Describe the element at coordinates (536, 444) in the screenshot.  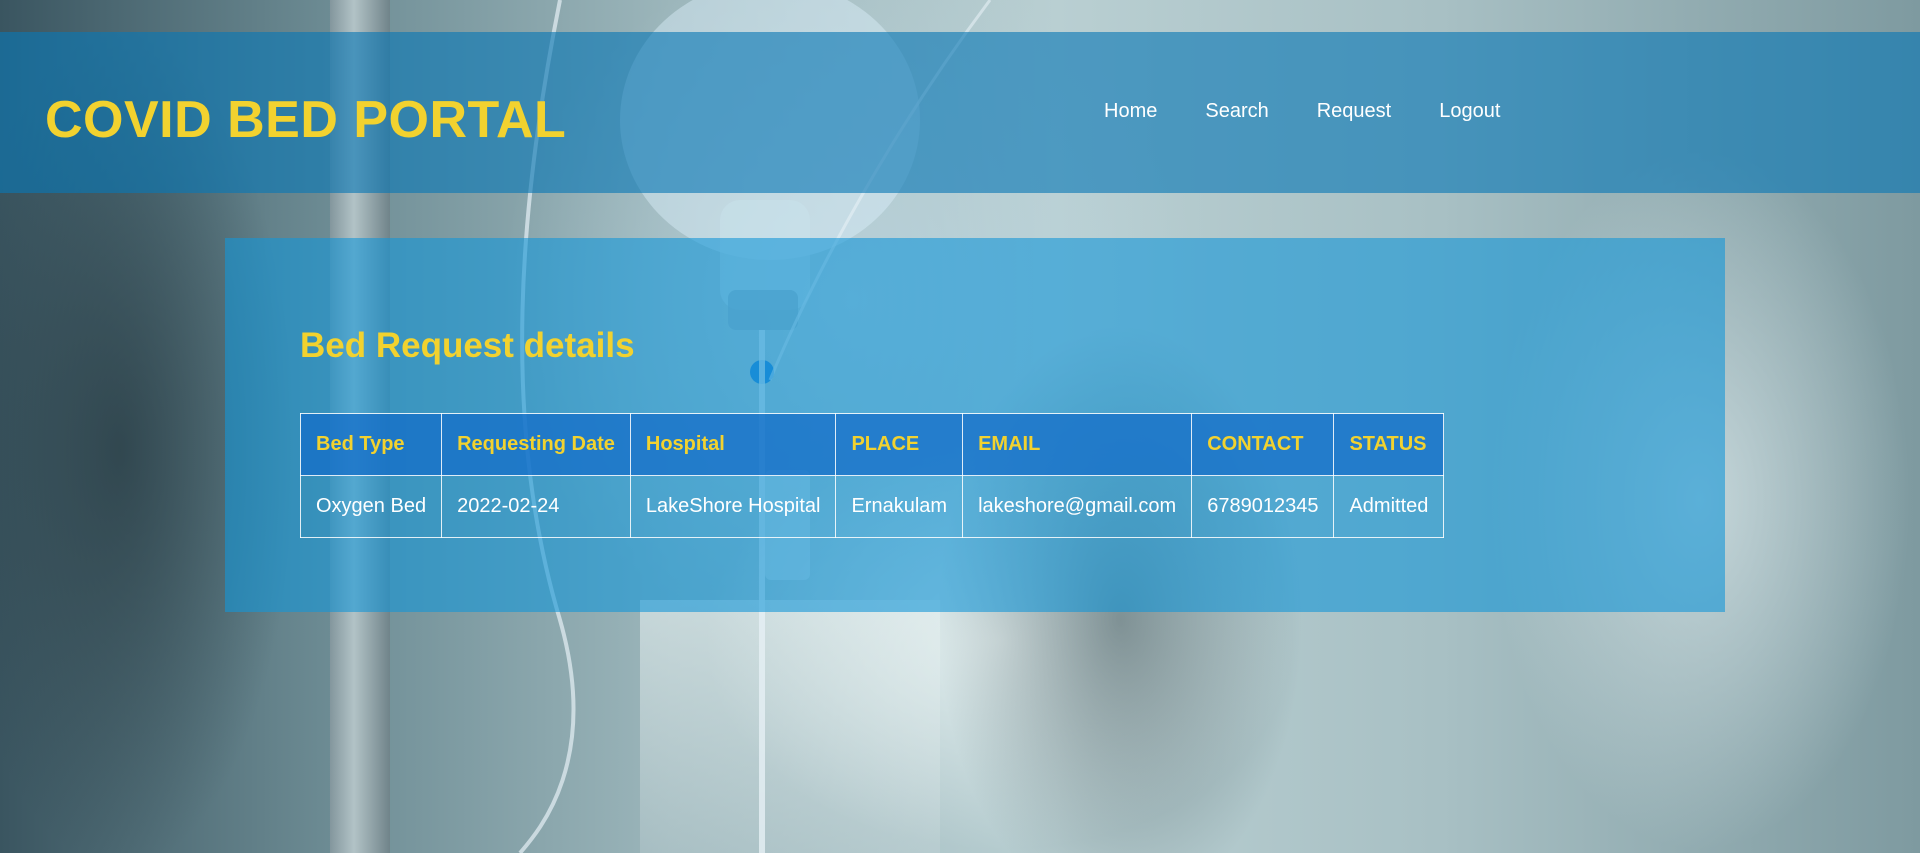
I see `column-header-requesting-date: Requesting Date` at that location.